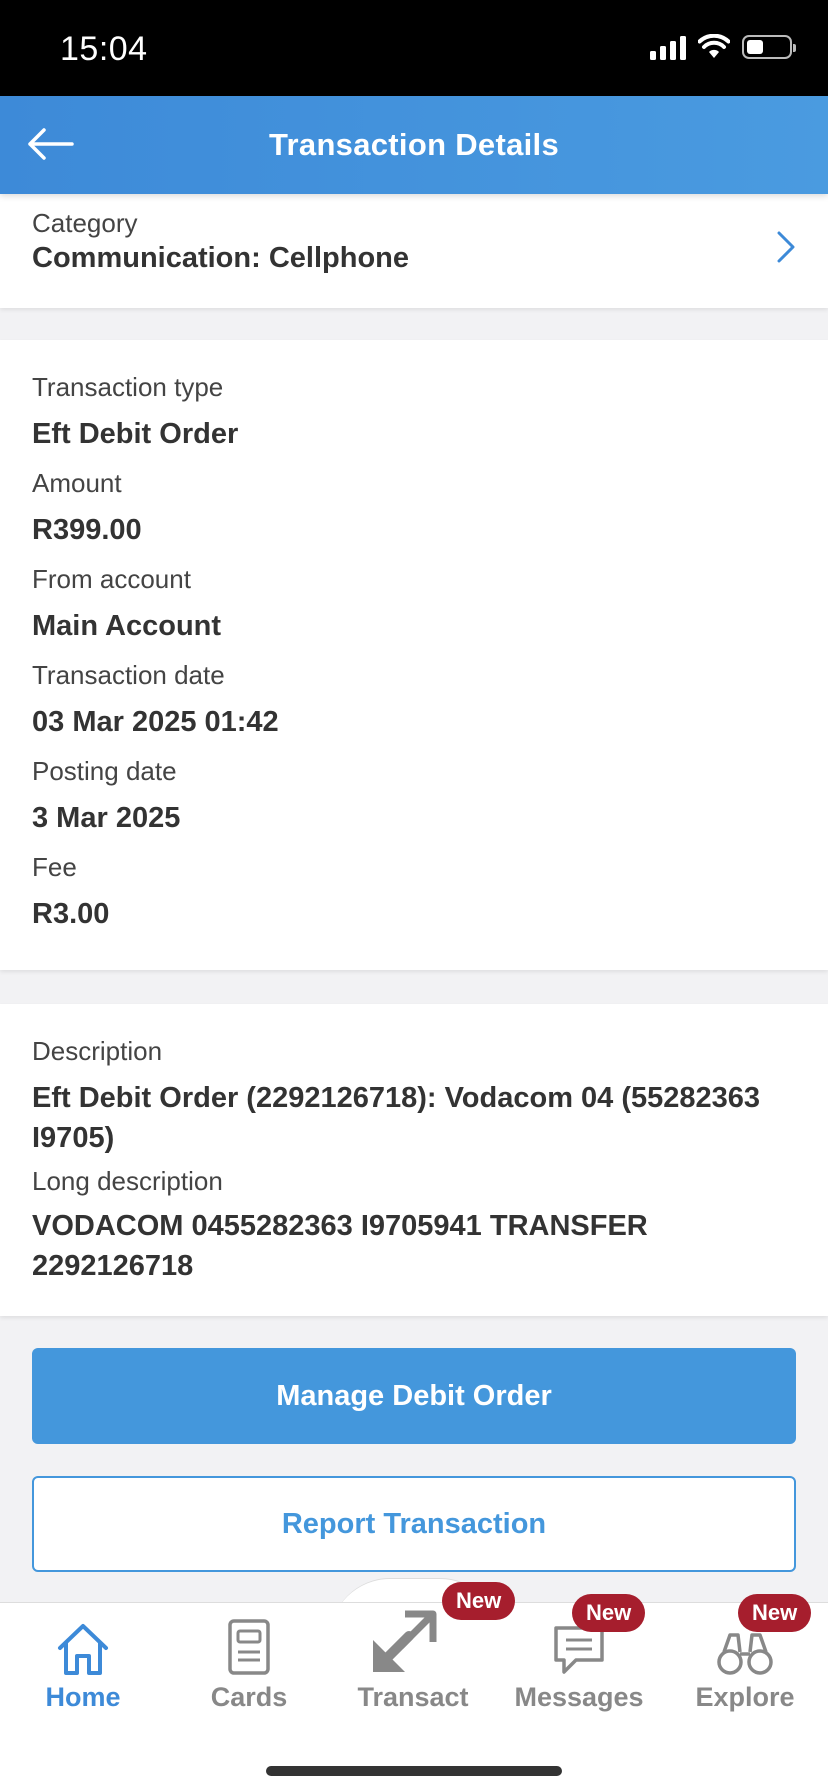 This screenshot has height=1792, width=828. Describe the element at coordinates (714, 46) in the screenshot. I see `wifi-icon` at that location.